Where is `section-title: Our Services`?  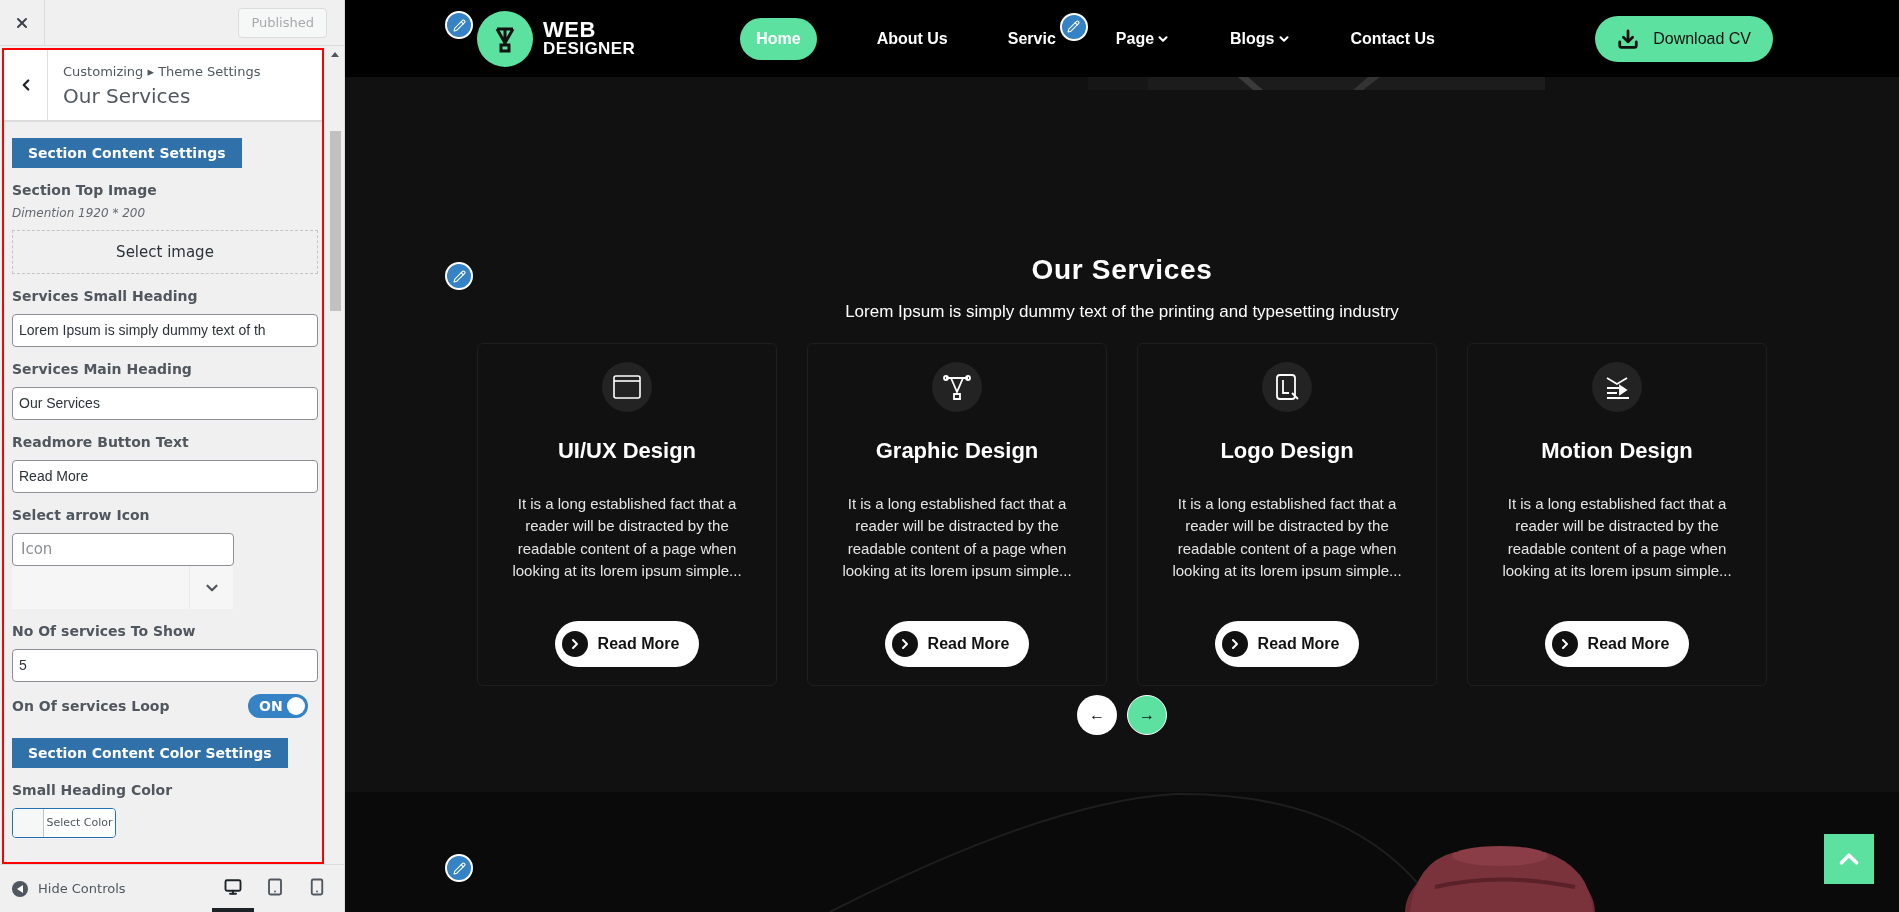
section-title: Our Services is located at coordinates (1122, 270).